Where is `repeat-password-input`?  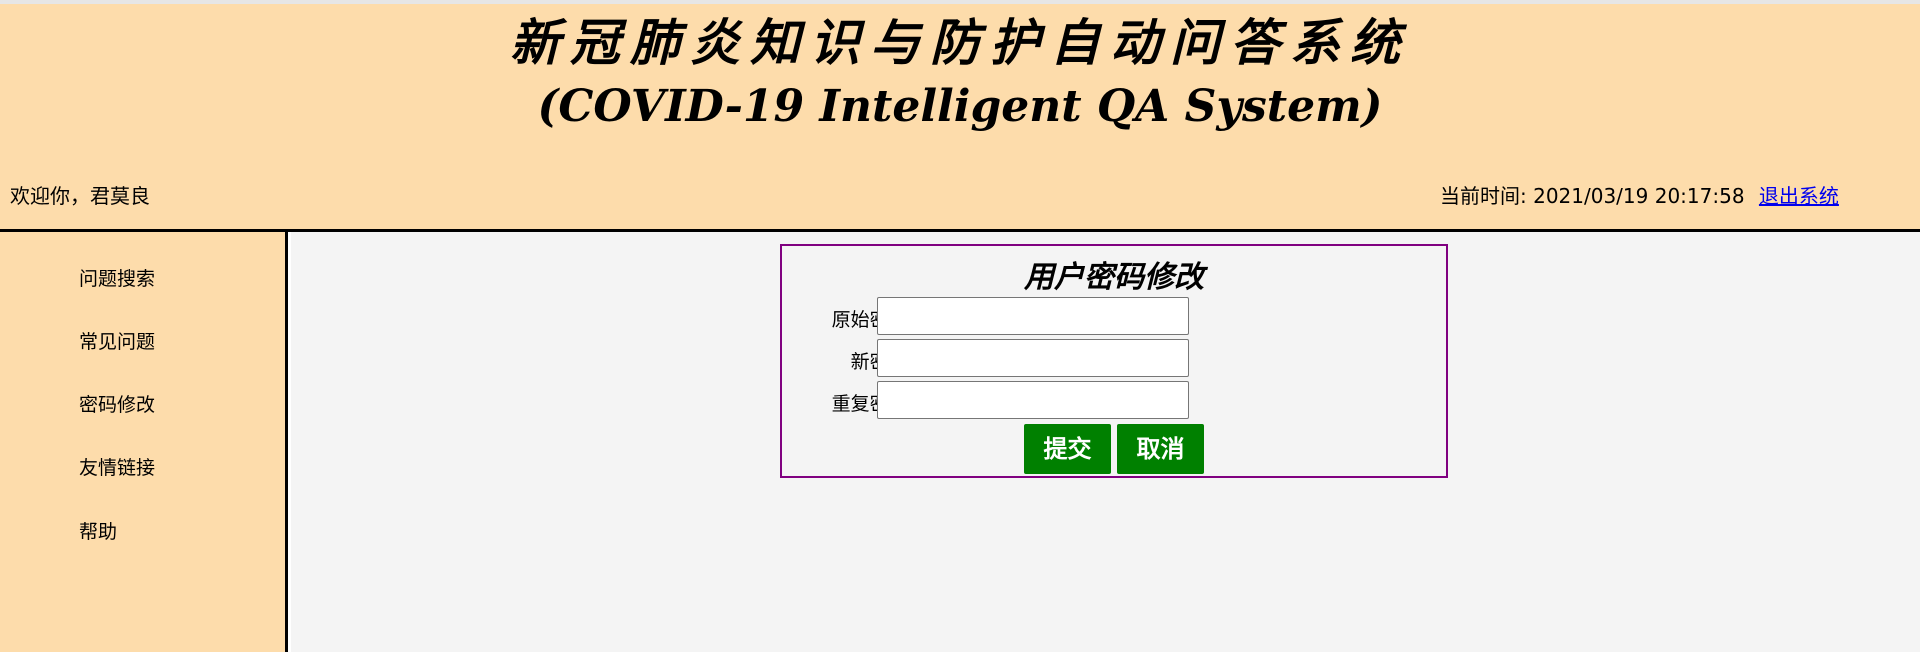
repeat-password-input is located at coordinates (1033, 400).